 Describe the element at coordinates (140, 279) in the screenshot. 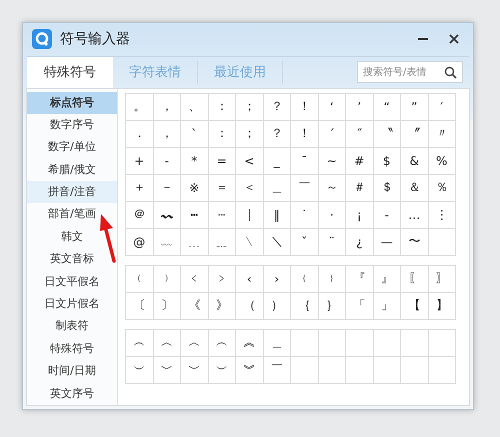

I see `symbol-cell: ﹙` at that location.